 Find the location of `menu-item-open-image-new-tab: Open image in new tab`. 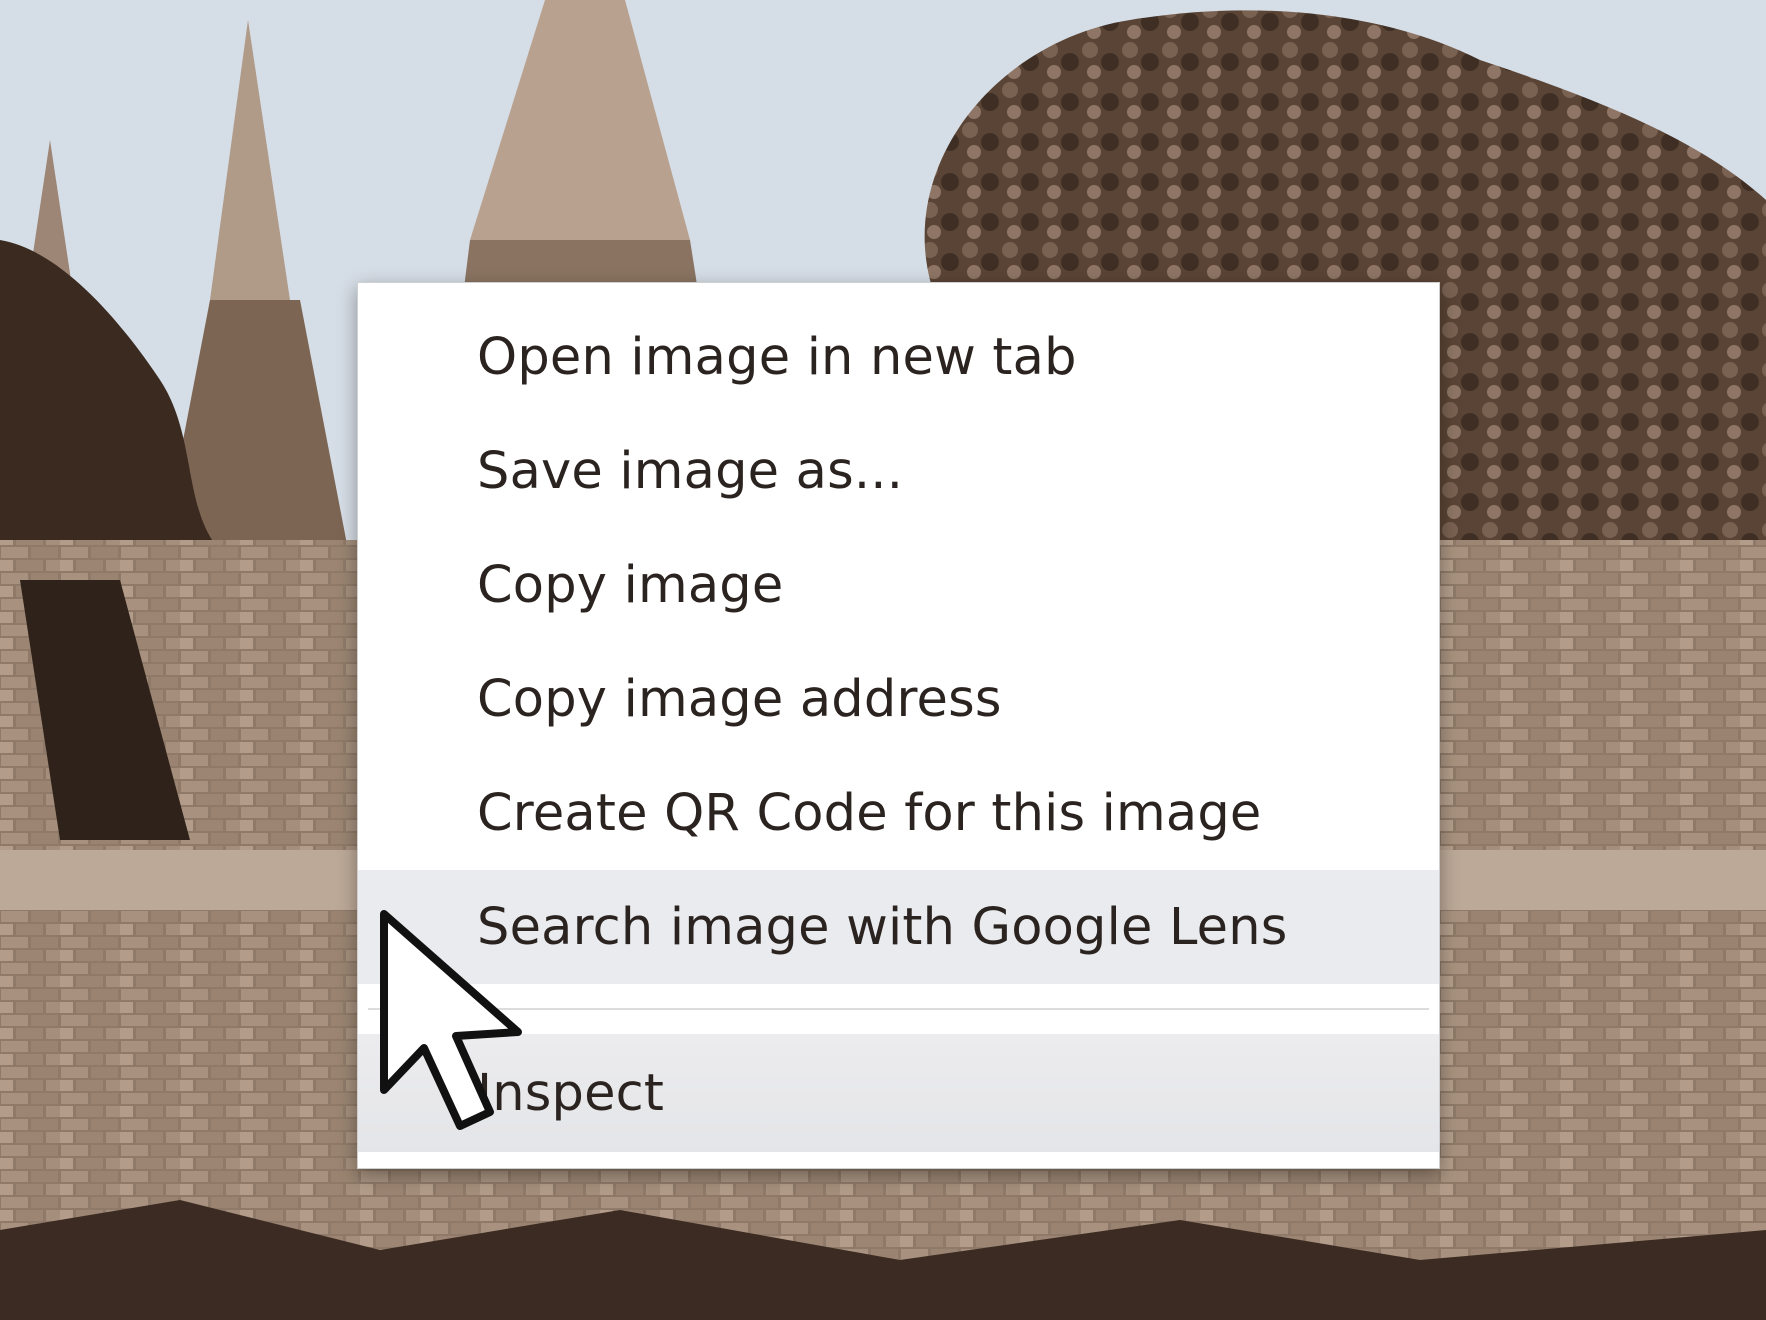

menu-item-open-image-new-tab: Open image in new tab is located at coordinates (898, 357).